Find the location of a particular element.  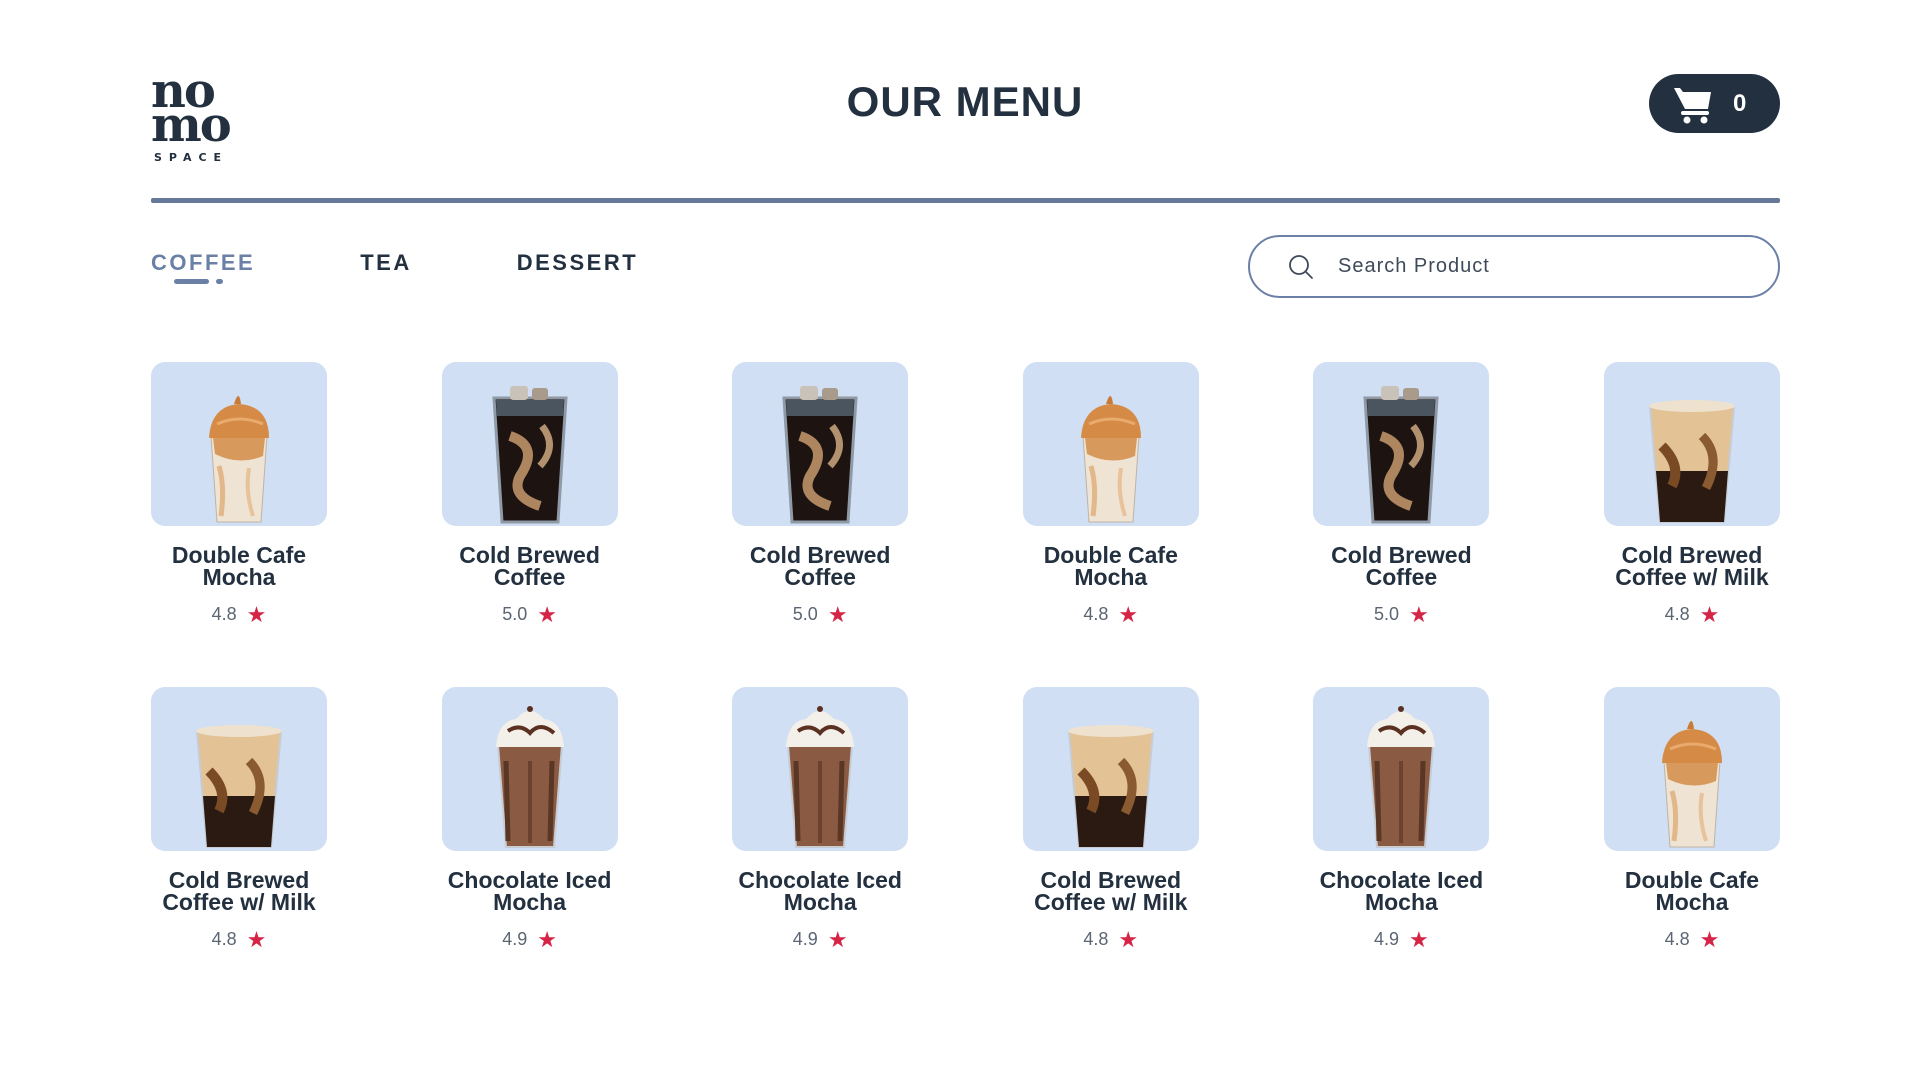

page-title: OUR MENU is located at coordinates (965, 101).